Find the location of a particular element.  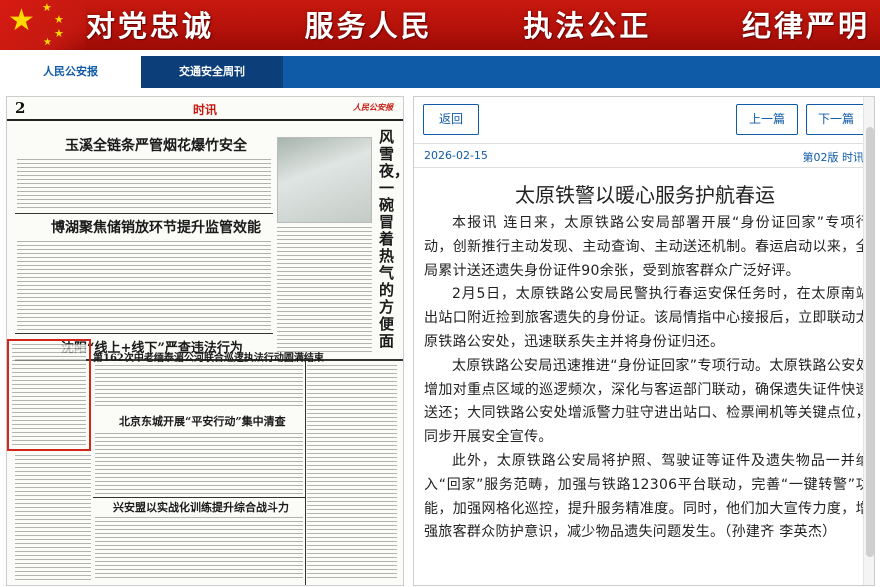

slogan-1: 对党忠诚 is located at coordinates (150, 26).